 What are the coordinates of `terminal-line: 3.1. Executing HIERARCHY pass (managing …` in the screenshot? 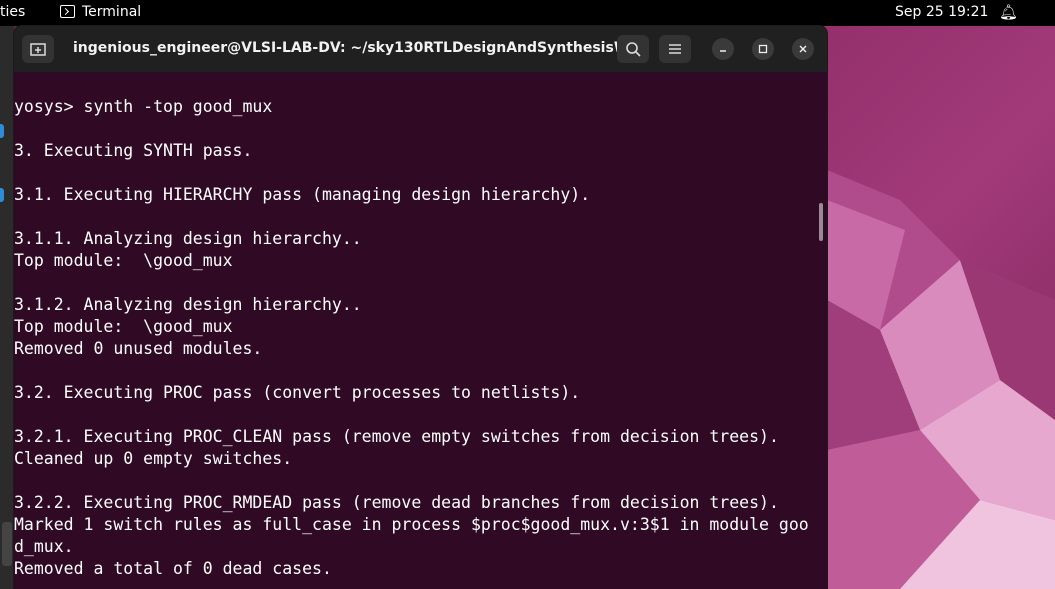 It's located at (302, 194).